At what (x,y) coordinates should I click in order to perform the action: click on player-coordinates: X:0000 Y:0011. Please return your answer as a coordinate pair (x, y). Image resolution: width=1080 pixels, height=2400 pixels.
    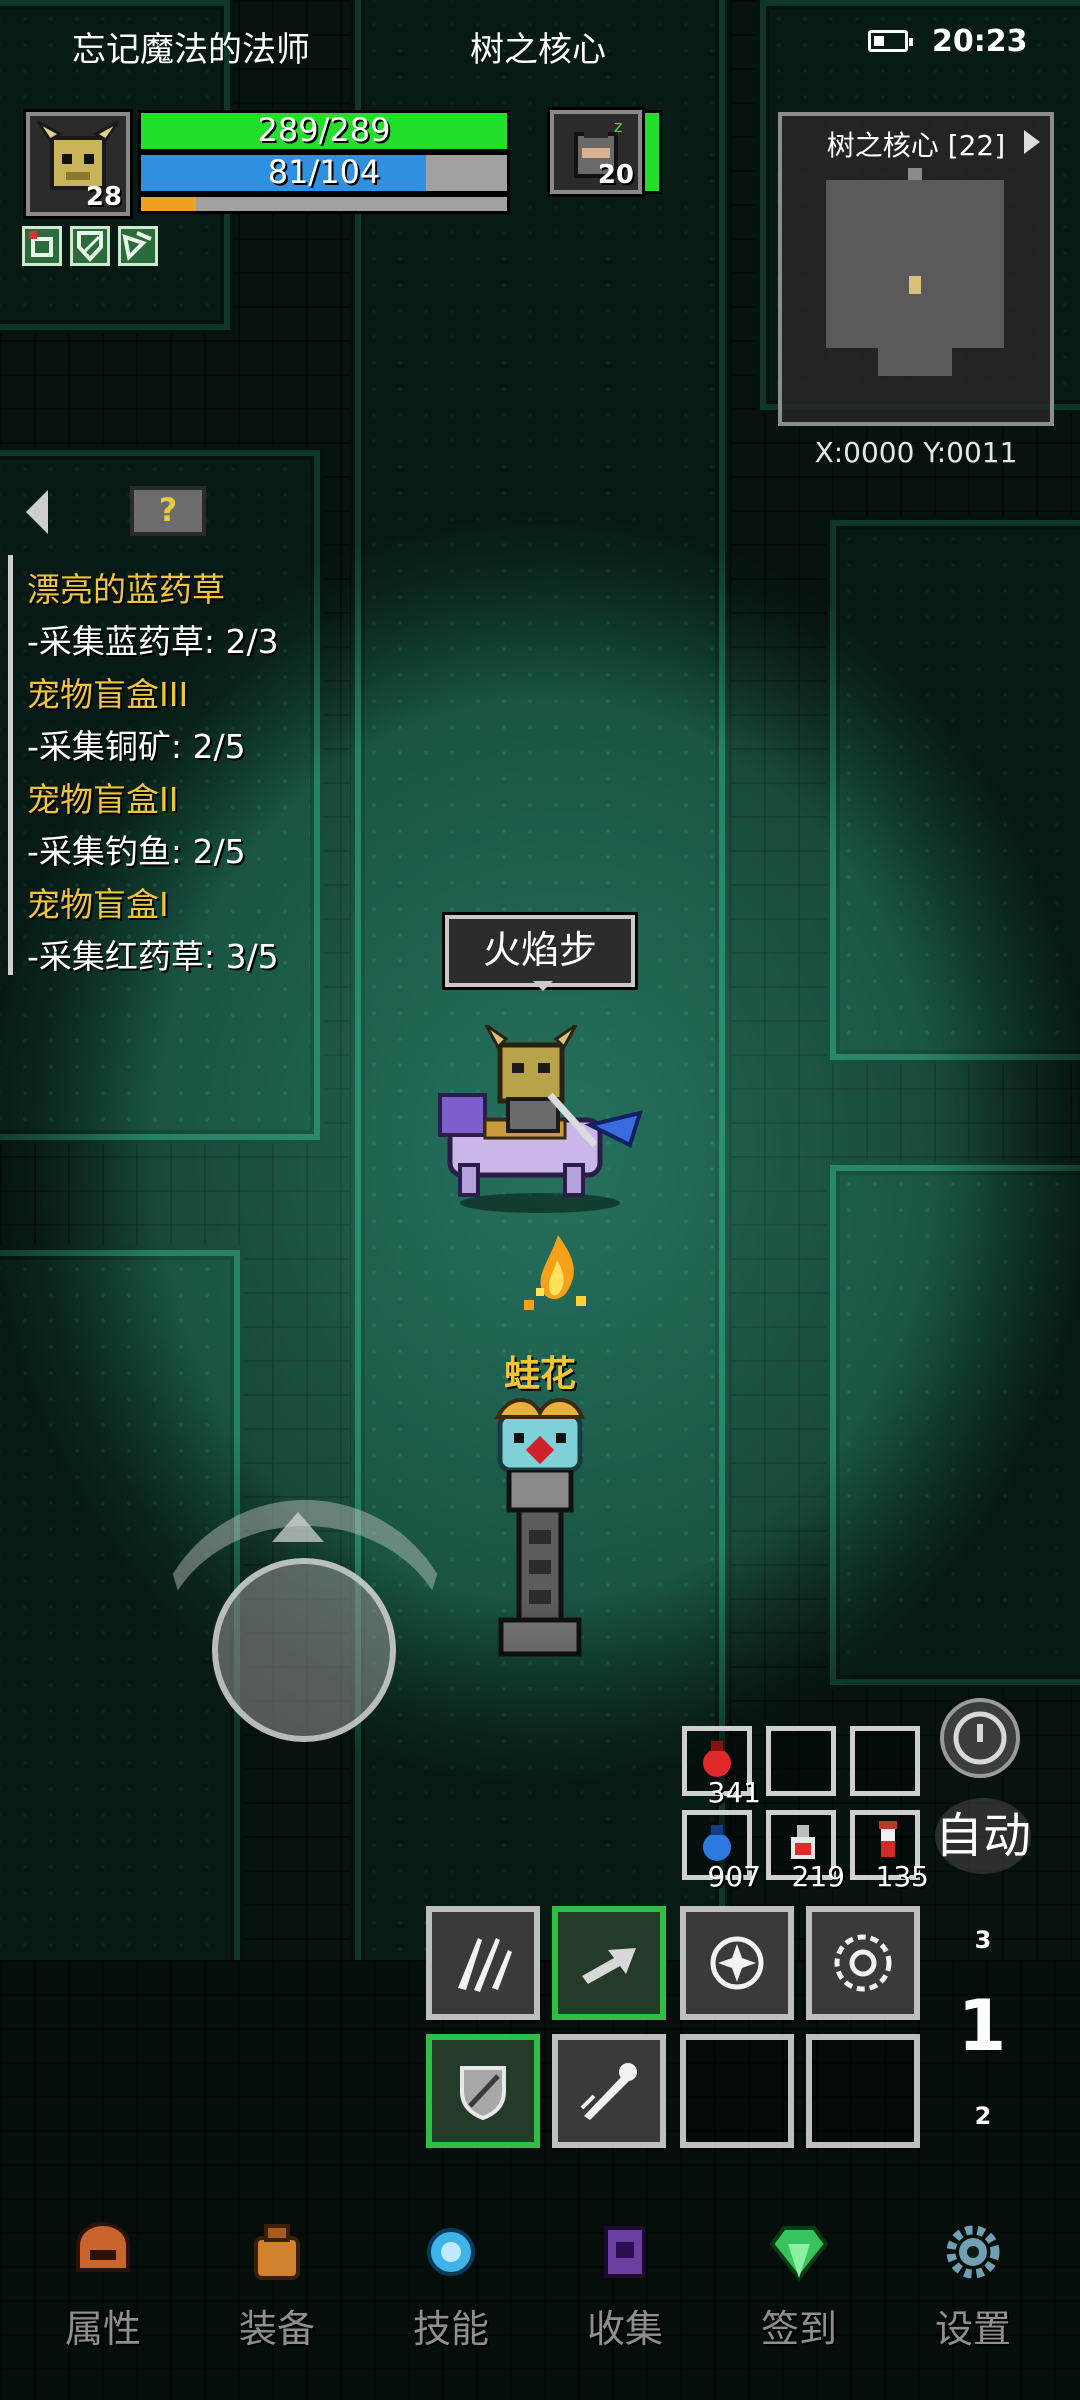
    Looking at the image, I should click on (916, 452).